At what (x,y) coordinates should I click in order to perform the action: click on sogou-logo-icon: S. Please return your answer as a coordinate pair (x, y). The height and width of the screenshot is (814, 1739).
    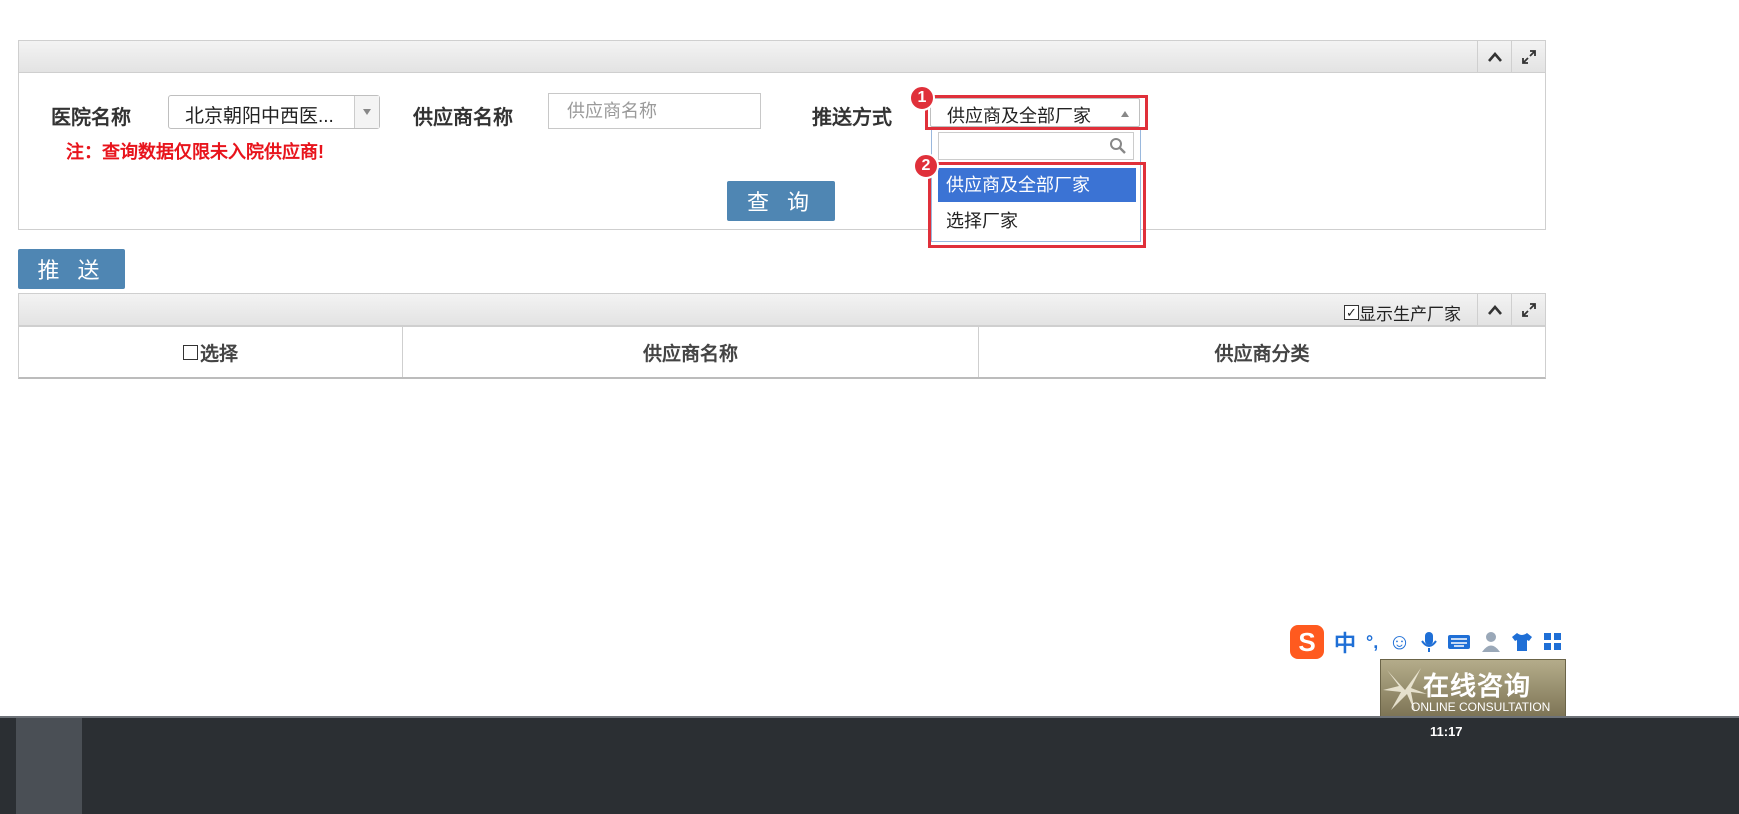
    Looking at the image, I should click on (1307, 642).